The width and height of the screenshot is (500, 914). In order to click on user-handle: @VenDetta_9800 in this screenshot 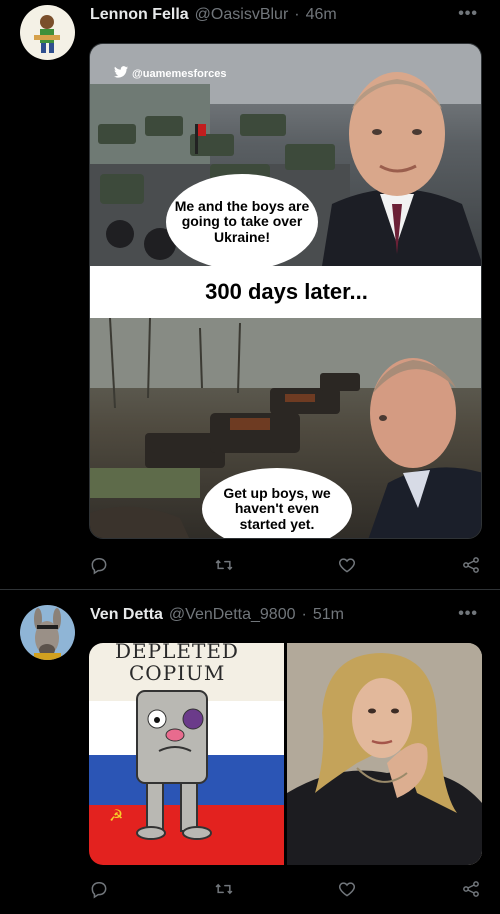, I will do `click(232, 615)`.